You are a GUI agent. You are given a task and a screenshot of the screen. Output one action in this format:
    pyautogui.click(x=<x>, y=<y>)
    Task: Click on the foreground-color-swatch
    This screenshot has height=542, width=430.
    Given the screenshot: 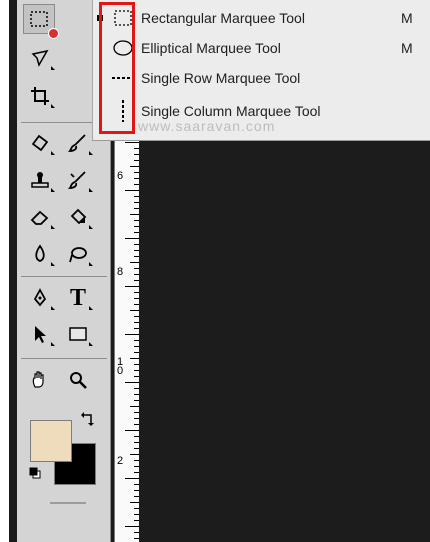 What is the action you would take?
    pyautogui.click(x=51, y=441)
    